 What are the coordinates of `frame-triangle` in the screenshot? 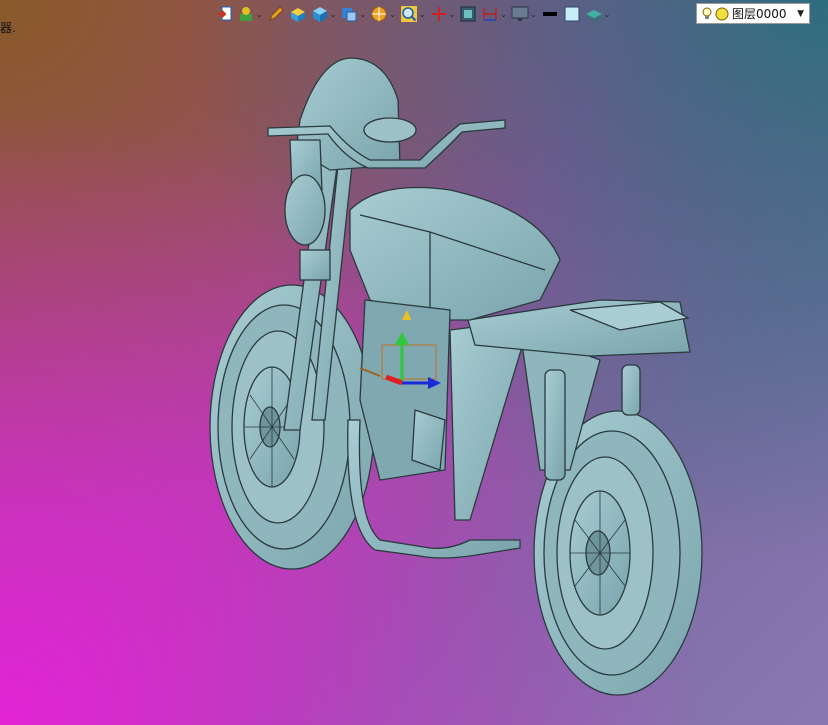 It's located at (490, 420).